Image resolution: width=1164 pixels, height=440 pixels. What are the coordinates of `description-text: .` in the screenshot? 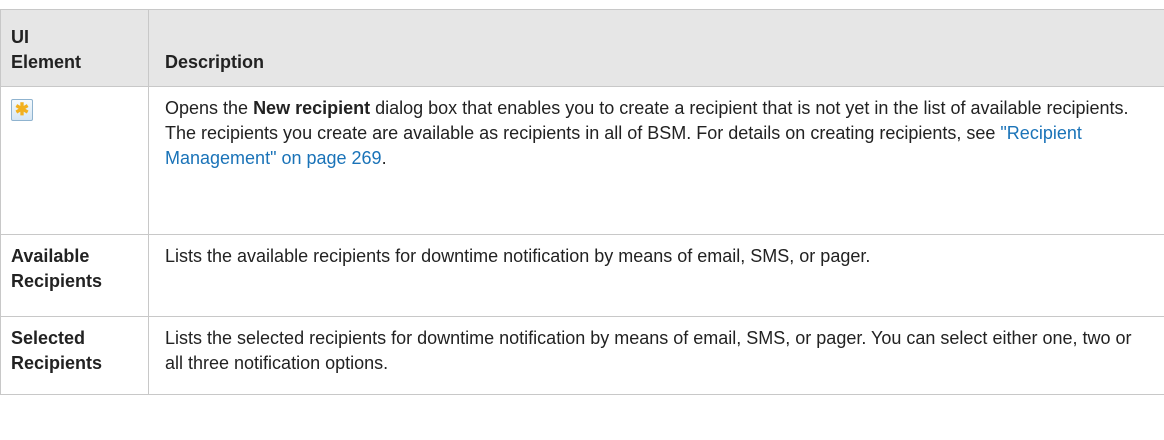 It's located at (384, 158).